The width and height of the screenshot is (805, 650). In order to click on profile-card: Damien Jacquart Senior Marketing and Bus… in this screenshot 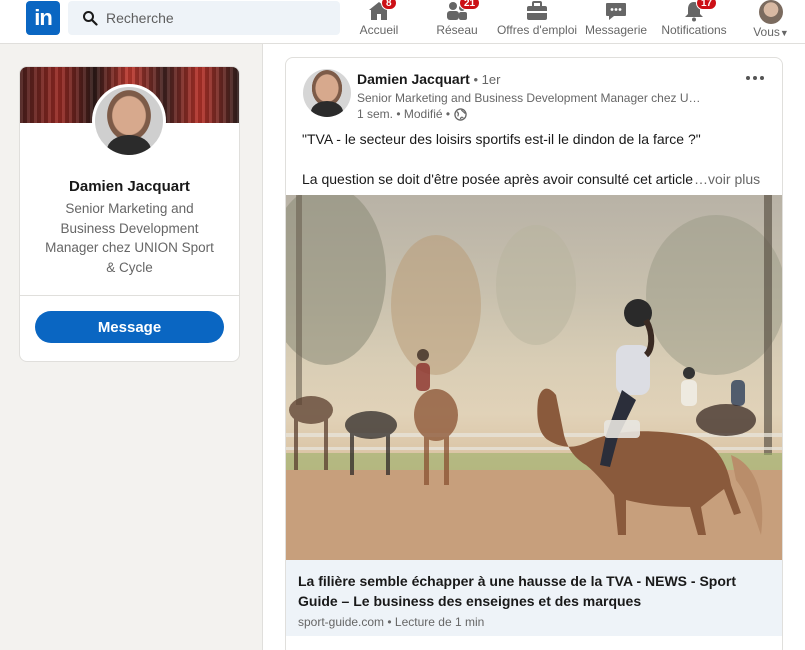, I will do `click(129, 214)`.